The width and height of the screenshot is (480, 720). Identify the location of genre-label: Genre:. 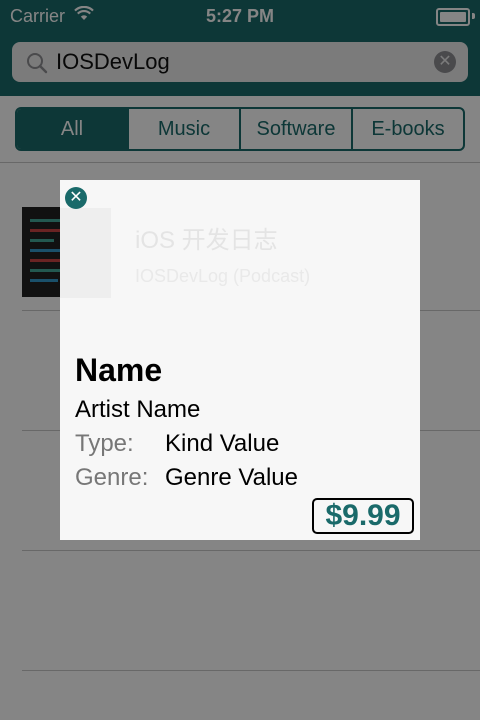
(112, 477).